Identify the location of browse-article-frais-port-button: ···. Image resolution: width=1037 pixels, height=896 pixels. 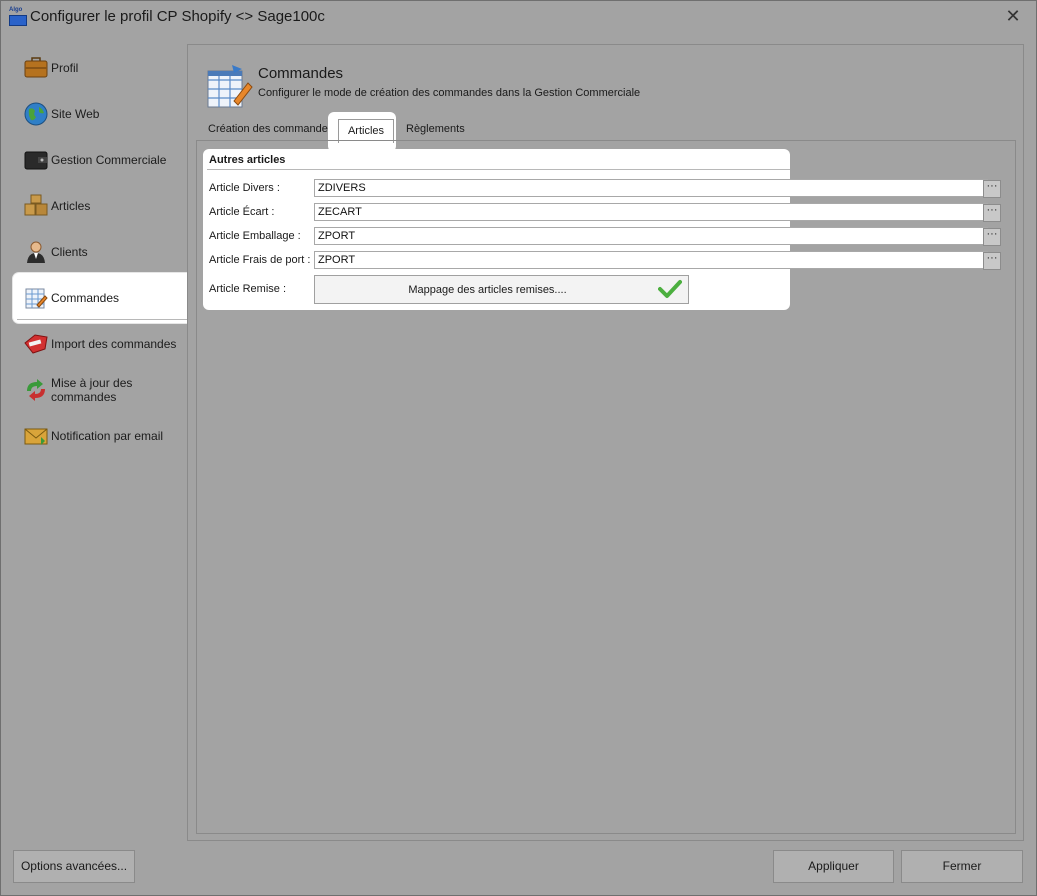
(992, 261).